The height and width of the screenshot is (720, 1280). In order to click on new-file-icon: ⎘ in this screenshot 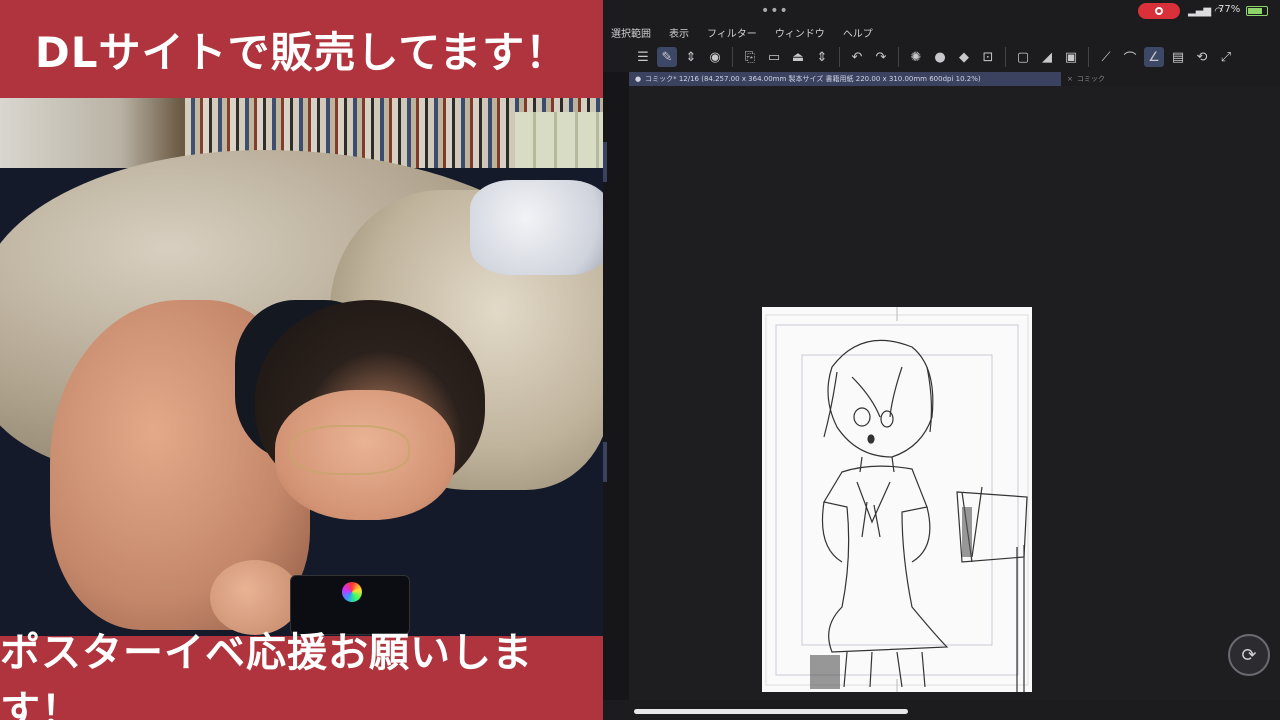, I will do `click(750, 57)`.